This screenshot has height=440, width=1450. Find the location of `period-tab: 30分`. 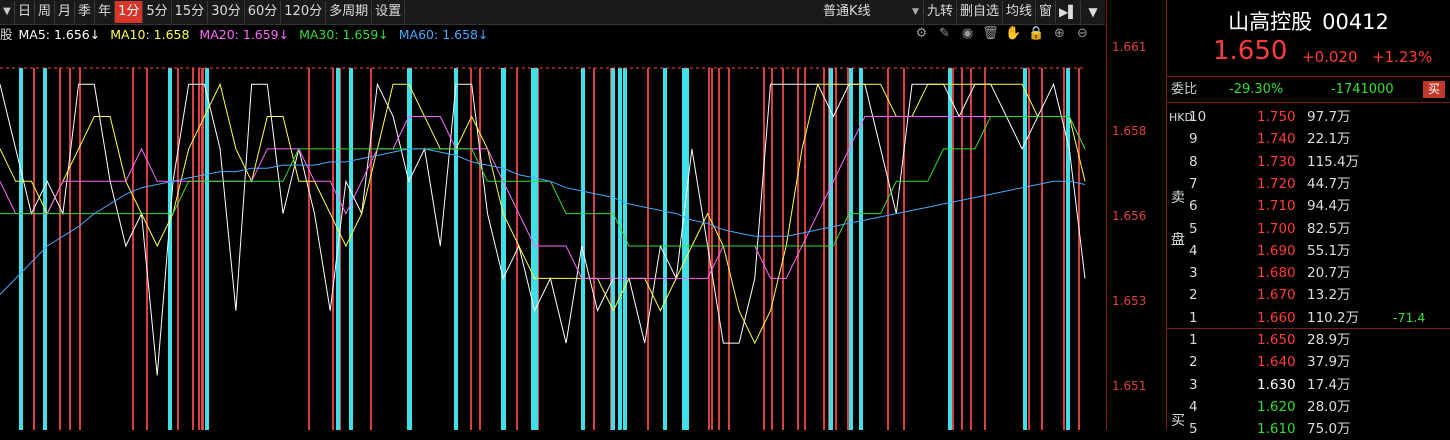

period-tab: 30分 is located at coordinates (226, 12).